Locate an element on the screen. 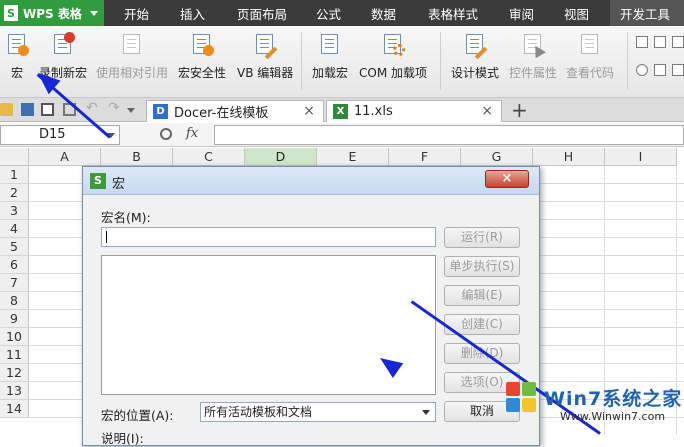  edit-button: 编辑(E) is located at coordinates (482, 295).